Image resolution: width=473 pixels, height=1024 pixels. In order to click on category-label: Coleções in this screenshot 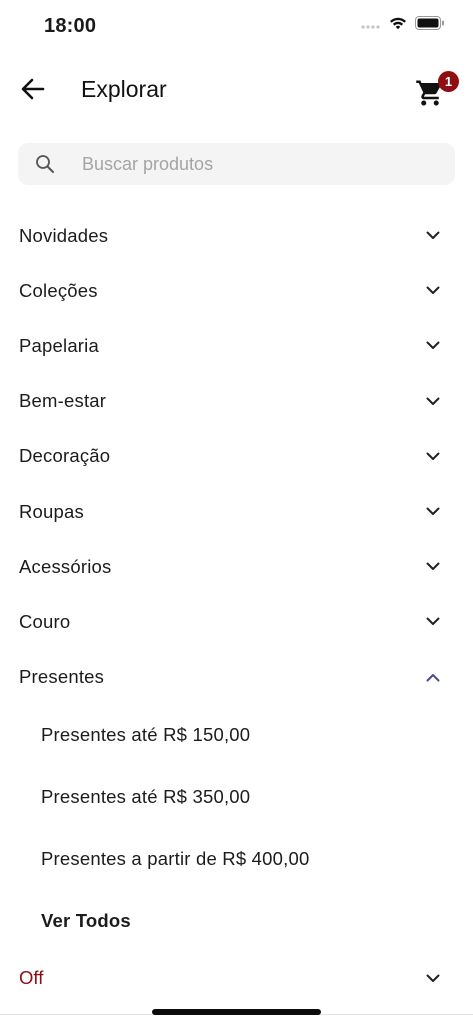, I will do `click(58, 290)`.